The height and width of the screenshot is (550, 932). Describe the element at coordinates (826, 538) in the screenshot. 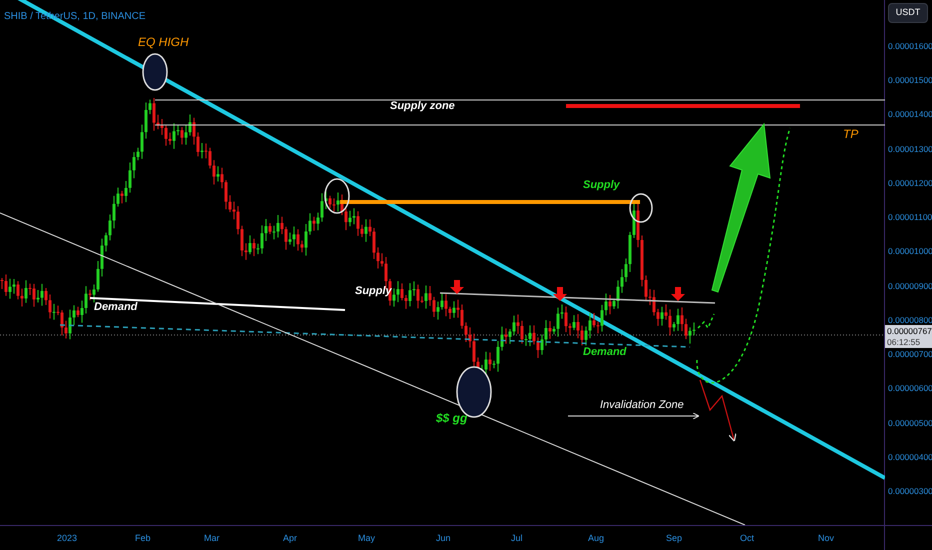

I see `time-tick: Nov` at that location.